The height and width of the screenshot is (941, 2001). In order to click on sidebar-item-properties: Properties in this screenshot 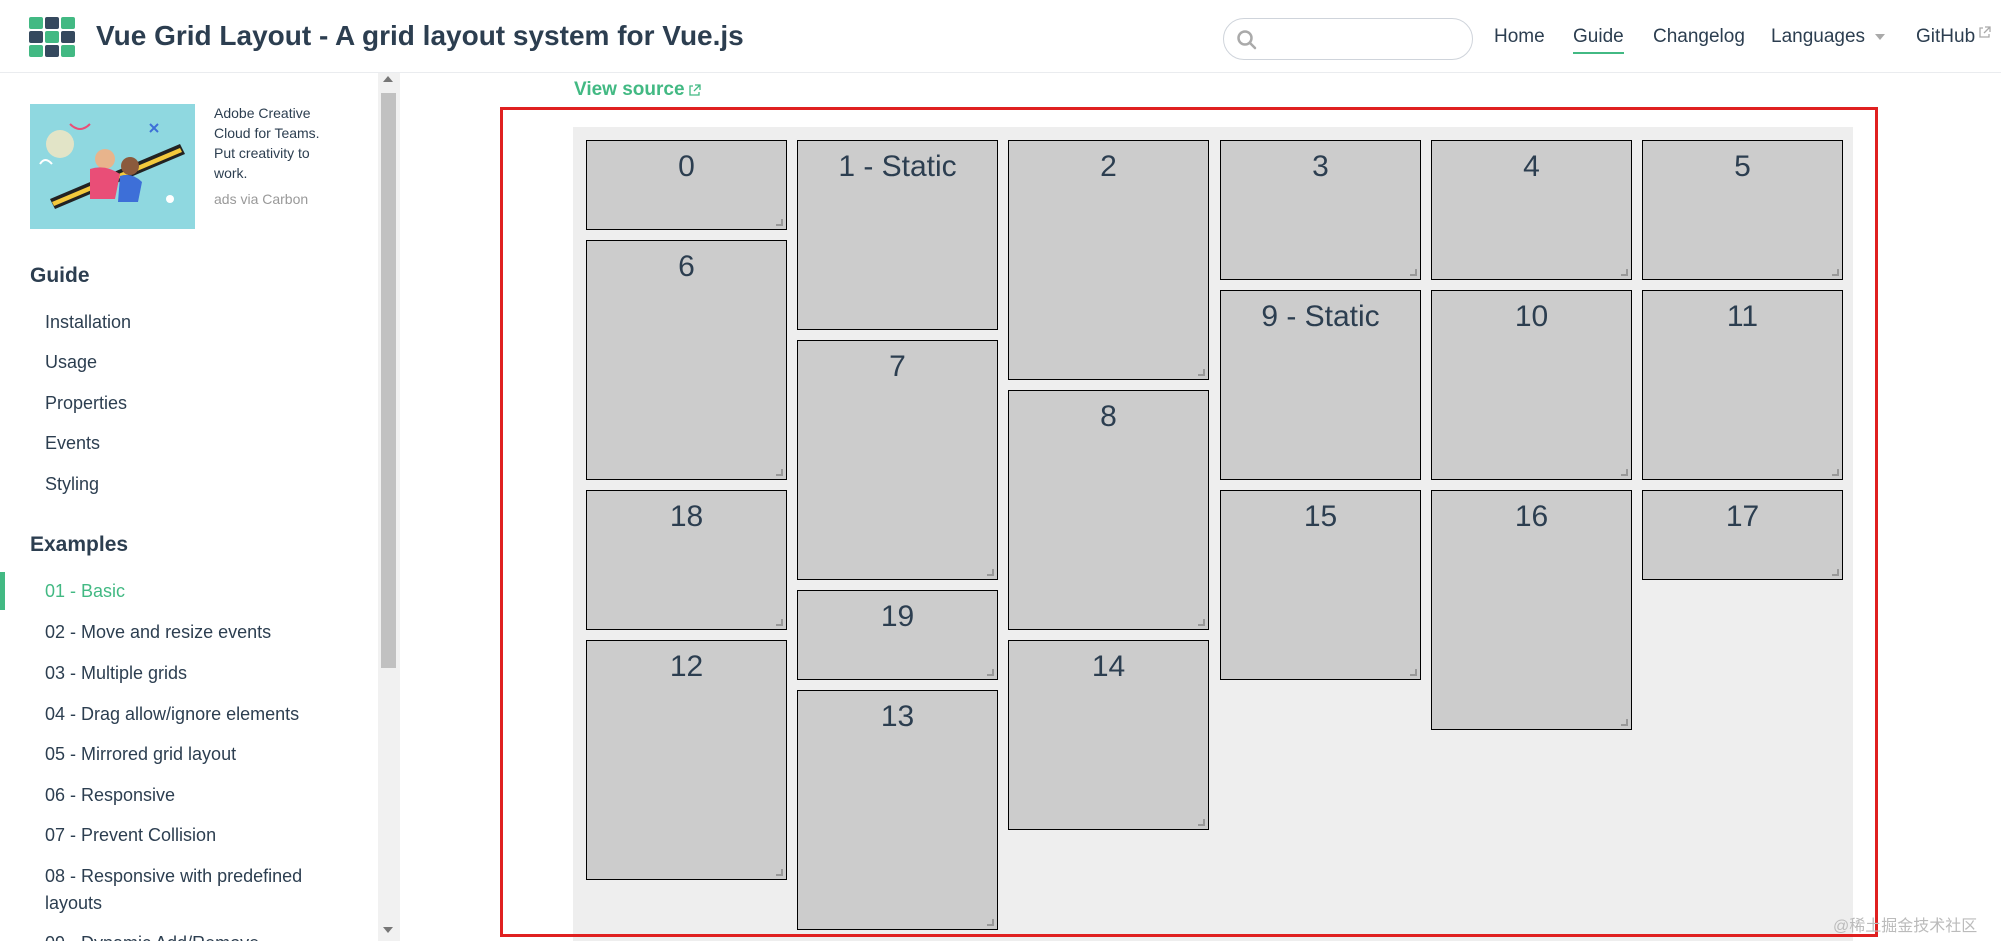, I will do `click(86, 403)`.